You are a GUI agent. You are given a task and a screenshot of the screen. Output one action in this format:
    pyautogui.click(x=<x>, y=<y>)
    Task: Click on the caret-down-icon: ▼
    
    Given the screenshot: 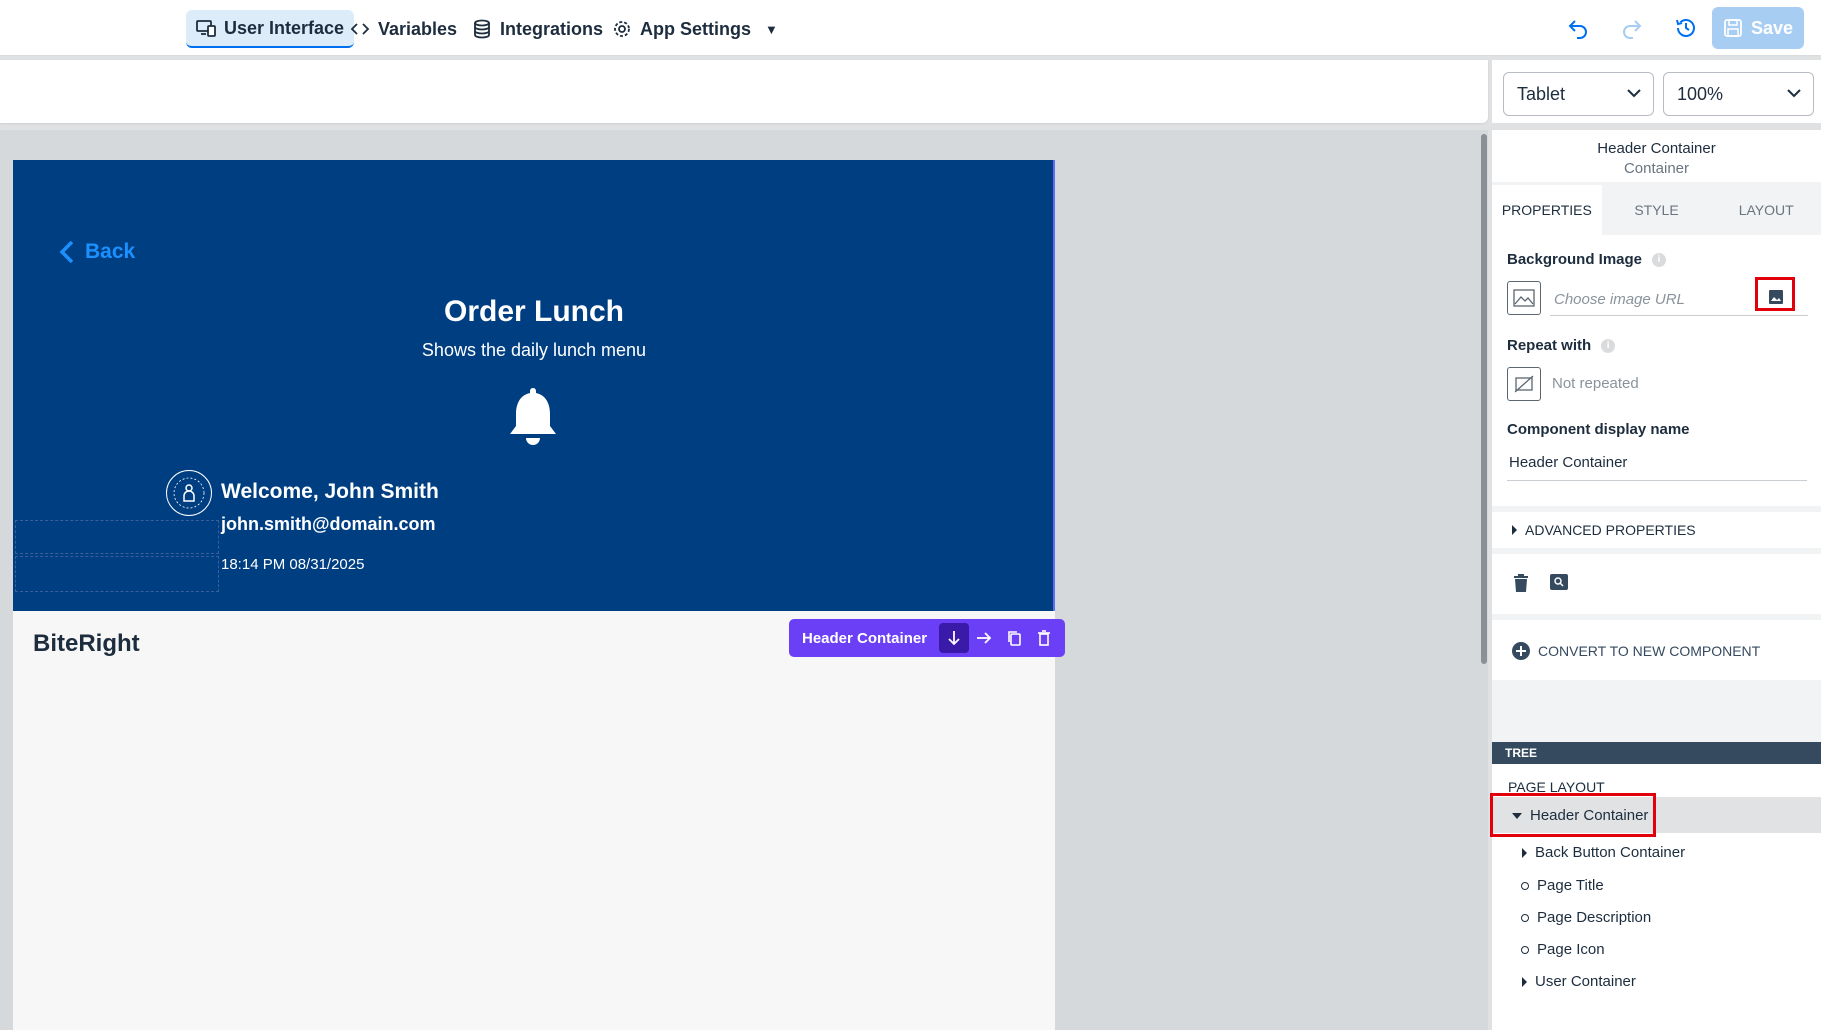 What is the action you would take?
    pyautogui.click(x=771, y=29)
    